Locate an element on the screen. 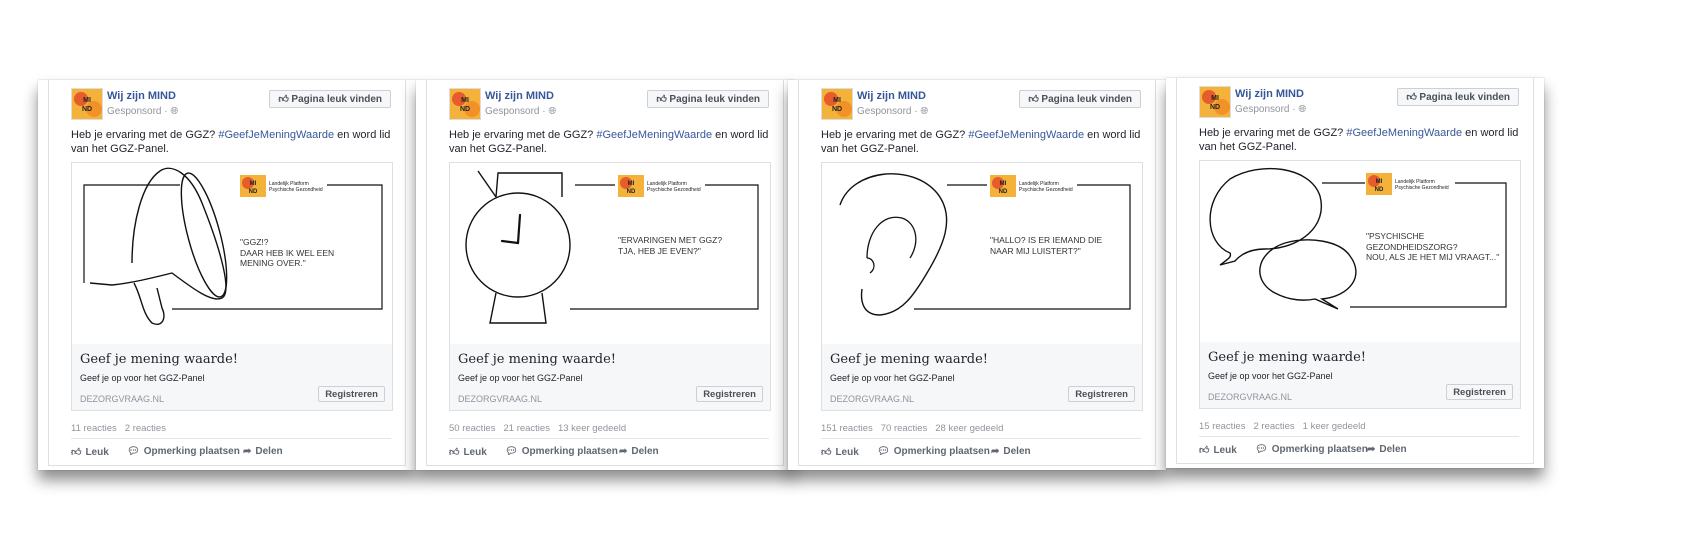  comments-count: 70 reacties is located at coordinates (904, 428).